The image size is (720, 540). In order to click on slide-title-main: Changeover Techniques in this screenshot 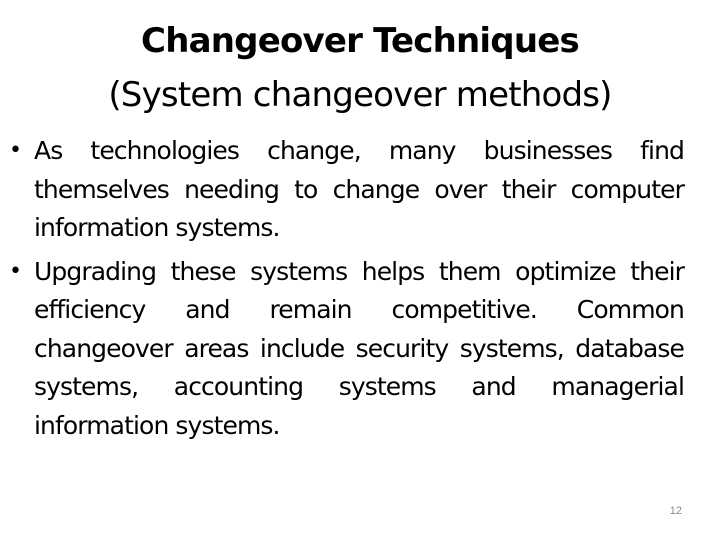, I will do `click(360, 41)`.